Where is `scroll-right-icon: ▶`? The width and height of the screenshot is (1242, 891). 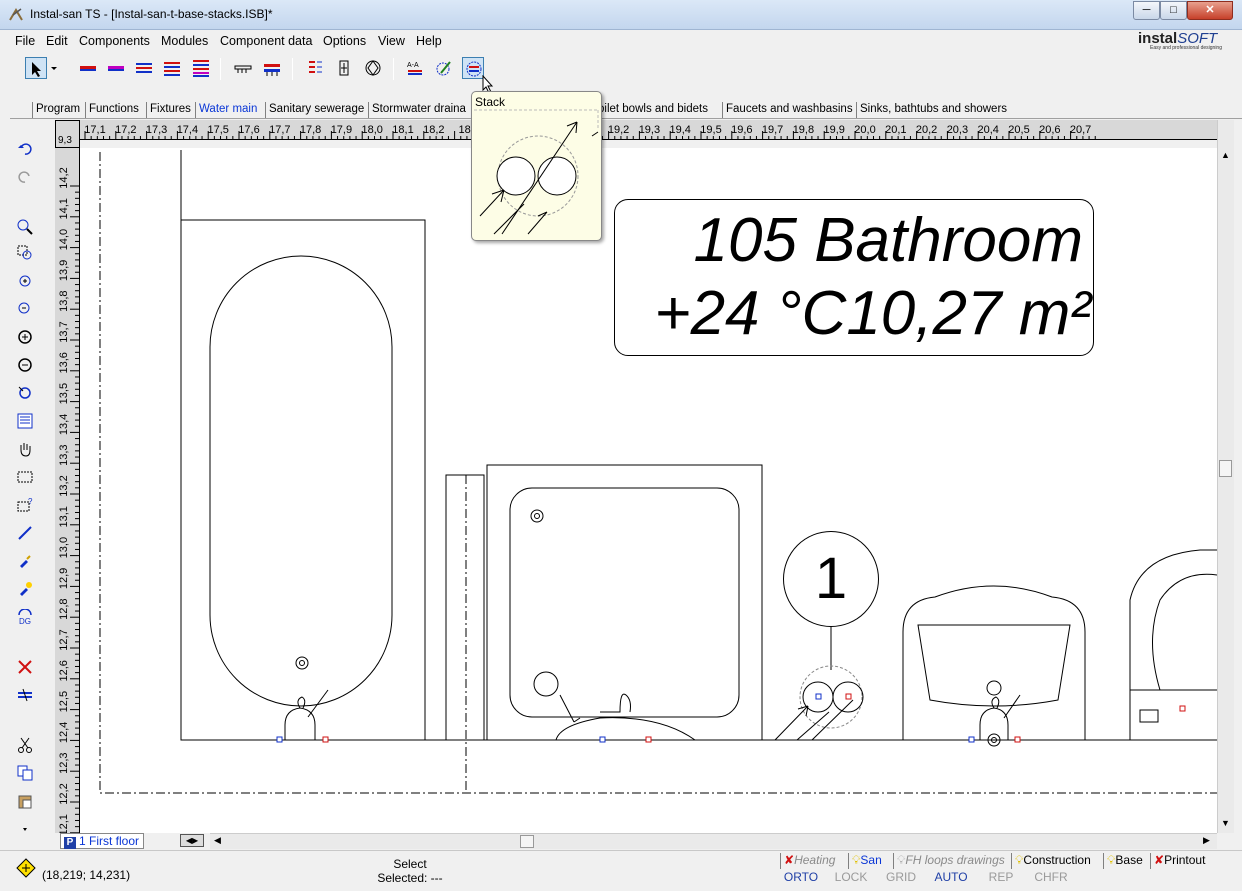 scroll-right-icon: ▶ is located at coordinates (1206, 840).